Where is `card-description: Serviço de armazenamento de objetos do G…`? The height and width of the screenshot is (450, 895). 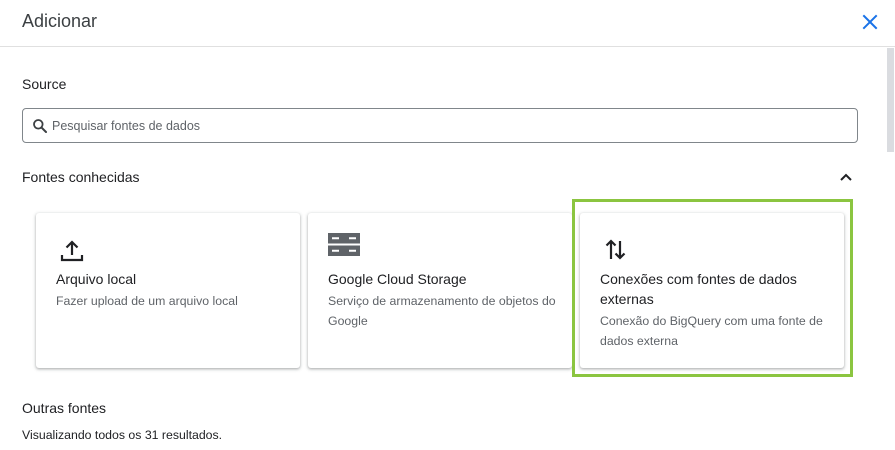 card-description: Serviço de armazenamento de objetos do G… is located at coordinates (442, 311).